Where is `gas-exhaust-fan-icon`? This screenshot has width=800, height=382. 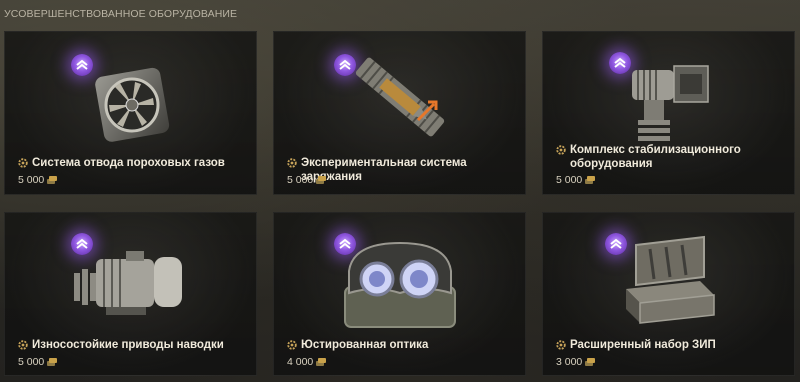
gas-exhaust-fan-icon is located at coordinates (131, 104).